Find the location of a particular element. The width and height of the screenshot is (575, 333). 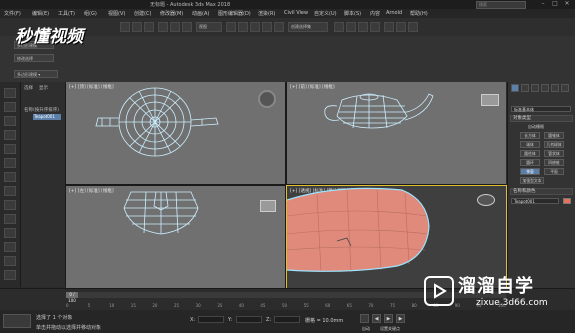

menu-animation: 动画(A) is located at coordinates (200, 13).